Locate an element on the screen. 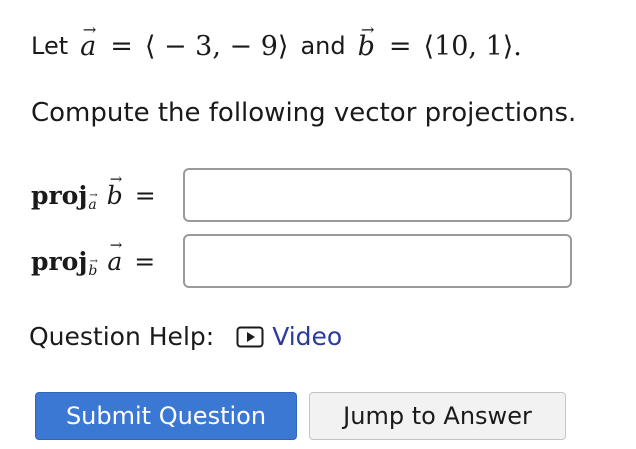 Image resolution: width=636 pixels, height=449 pixels. projection-target: → b is located at coordinates (114, 190).